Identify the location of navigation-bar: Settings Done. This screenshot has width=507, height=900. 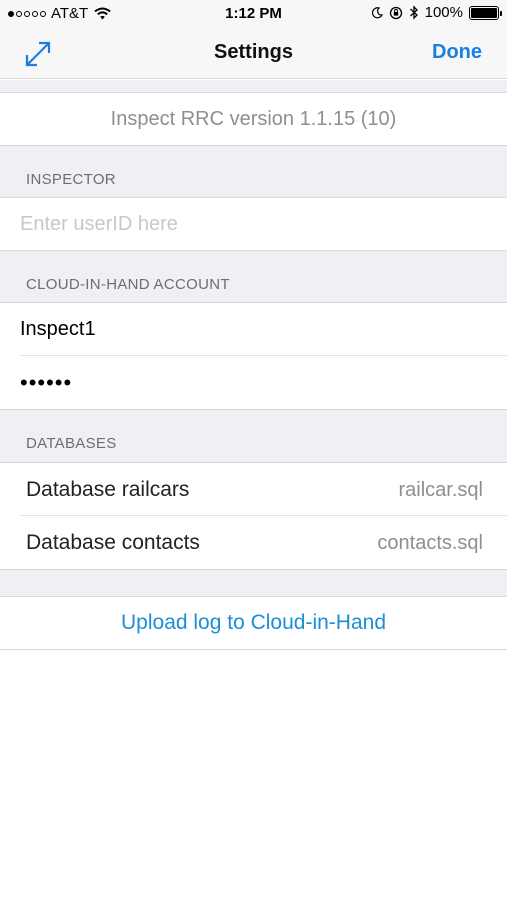
(253, 53).